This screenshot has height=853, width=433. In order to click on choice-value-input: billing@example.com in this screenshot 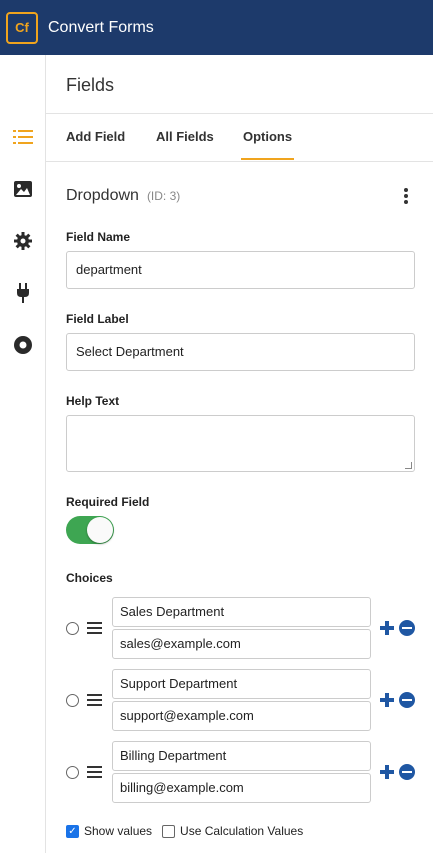, I will do `click(241, 788)`.